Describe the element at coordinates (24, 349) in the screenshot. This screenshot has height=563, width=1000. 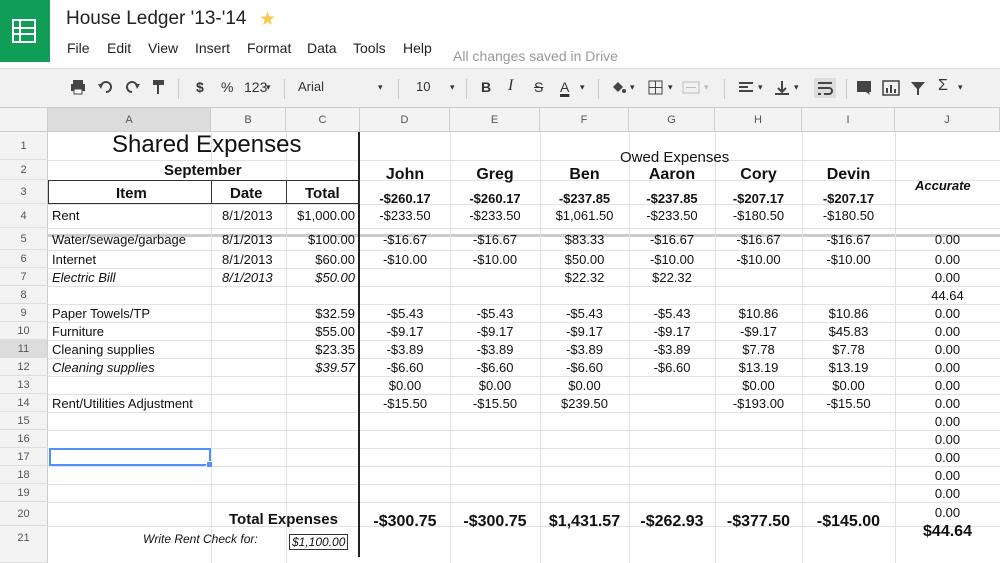
I see `row-header: 11` at that location.